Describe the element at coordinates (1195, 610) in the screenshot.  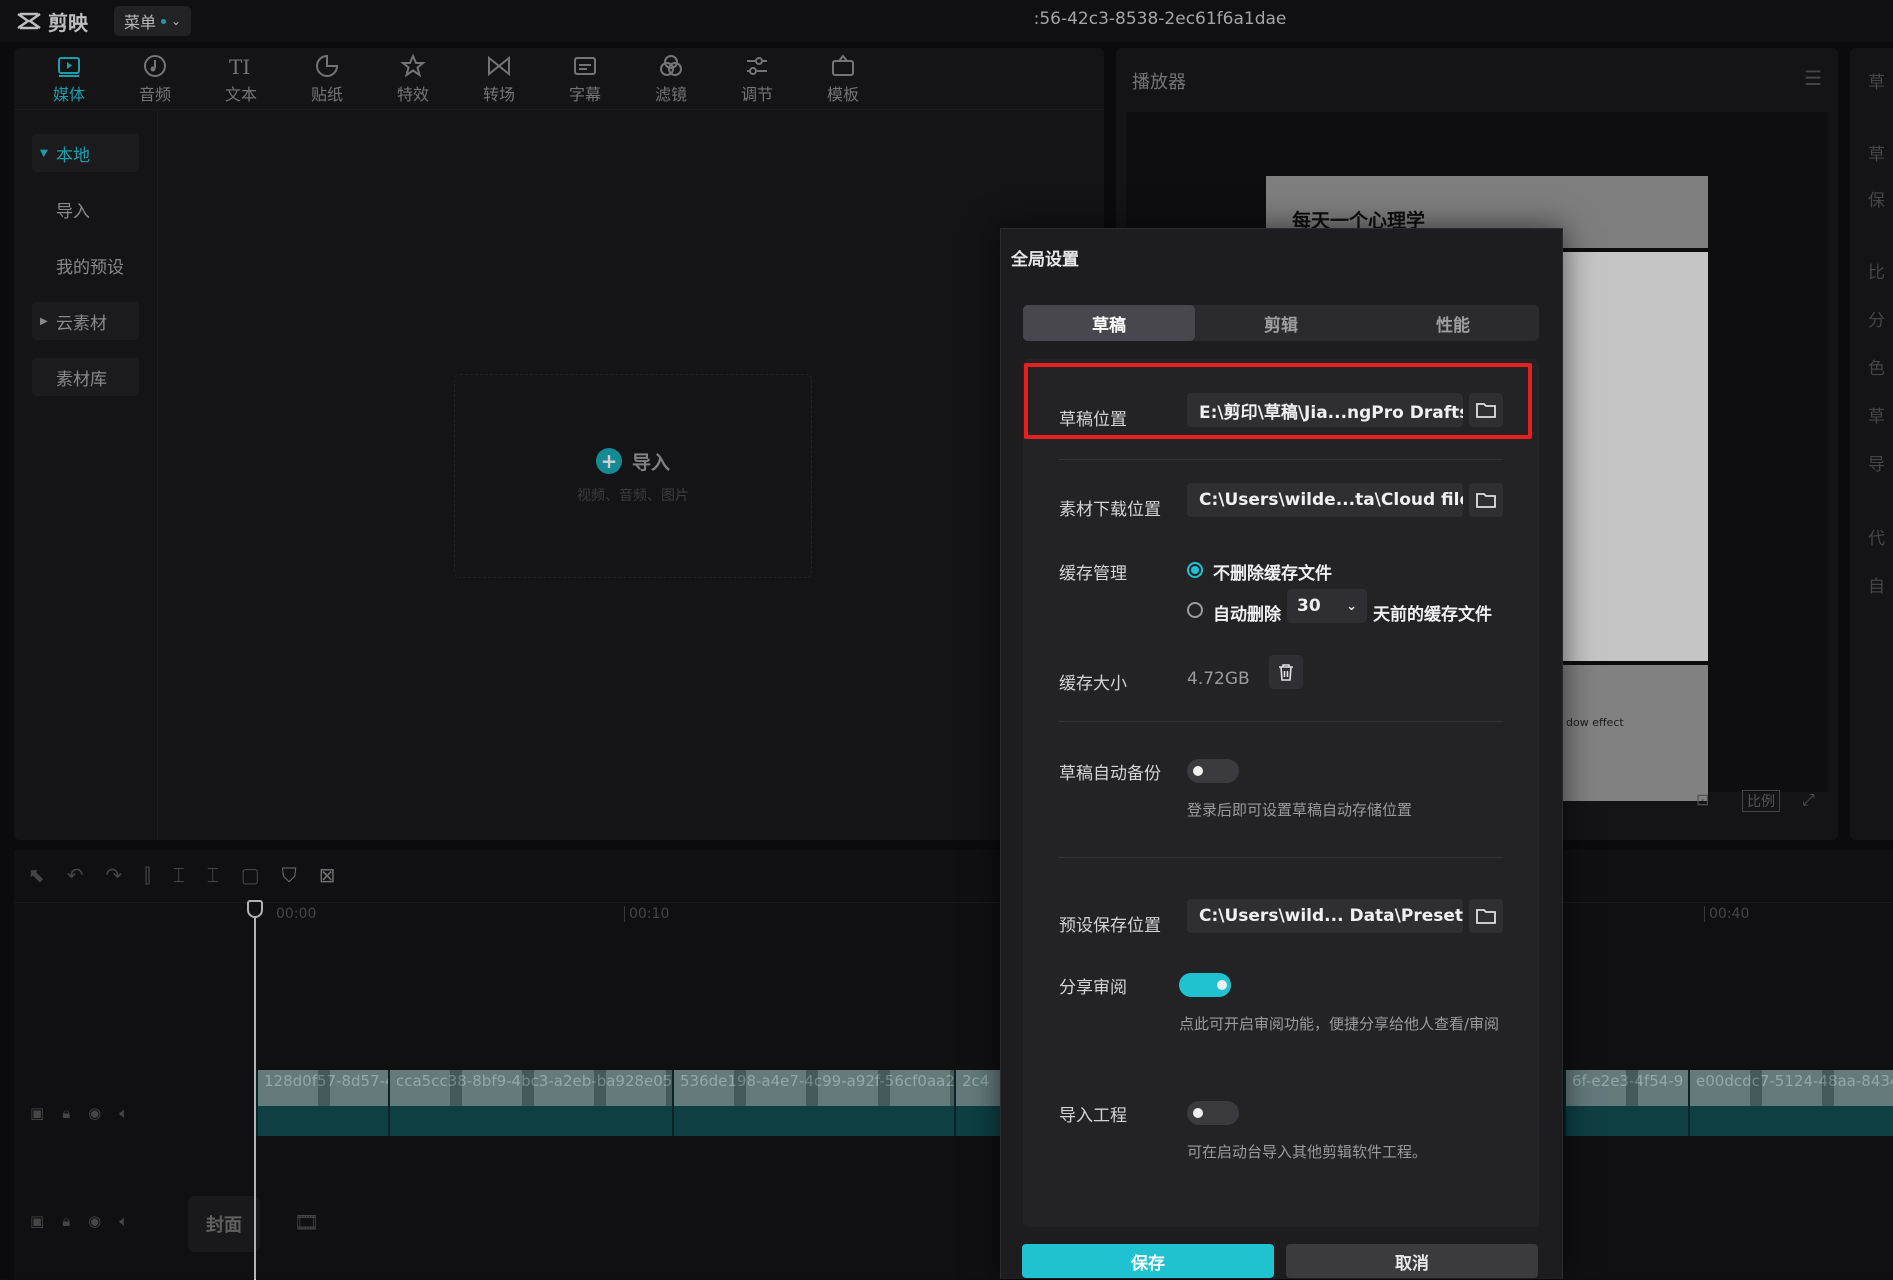
I see `cache-auto-delete-radio` at that location.